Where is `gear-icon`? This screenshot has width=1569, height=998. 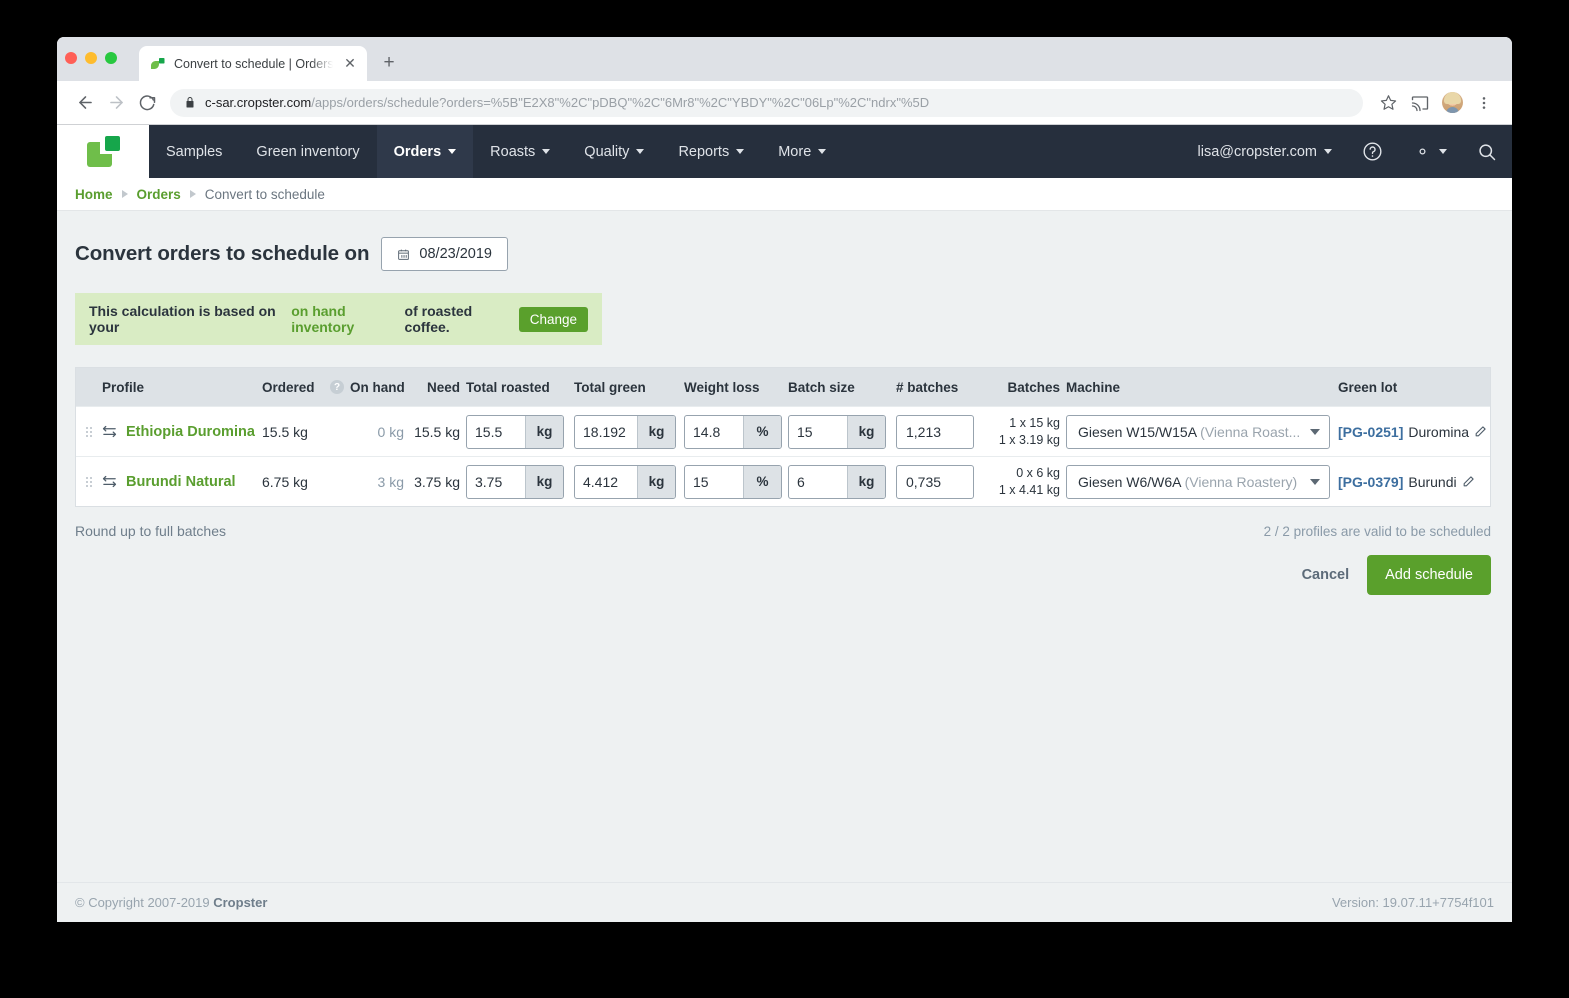 gear-icon is located at coordinates (1430, 151).